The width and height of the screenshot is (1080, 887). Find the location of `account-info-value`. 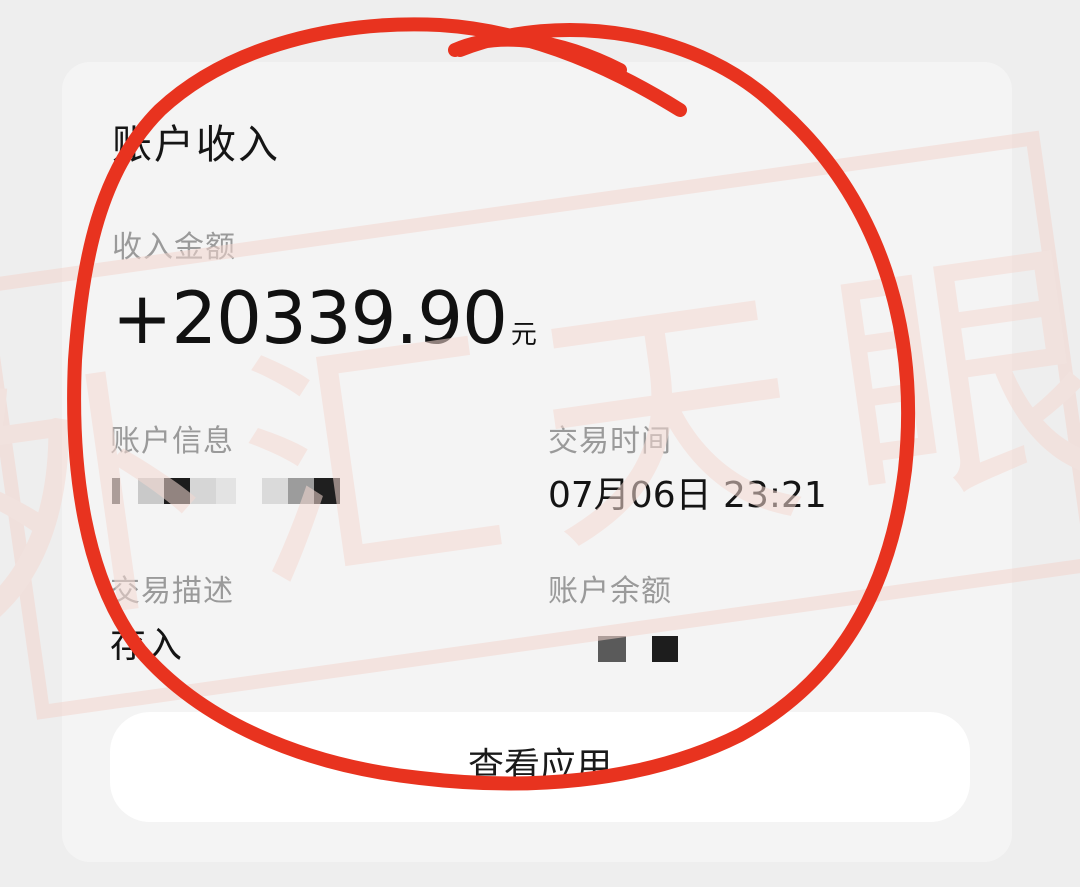

account-info-value is located at coordinates (227, 491).